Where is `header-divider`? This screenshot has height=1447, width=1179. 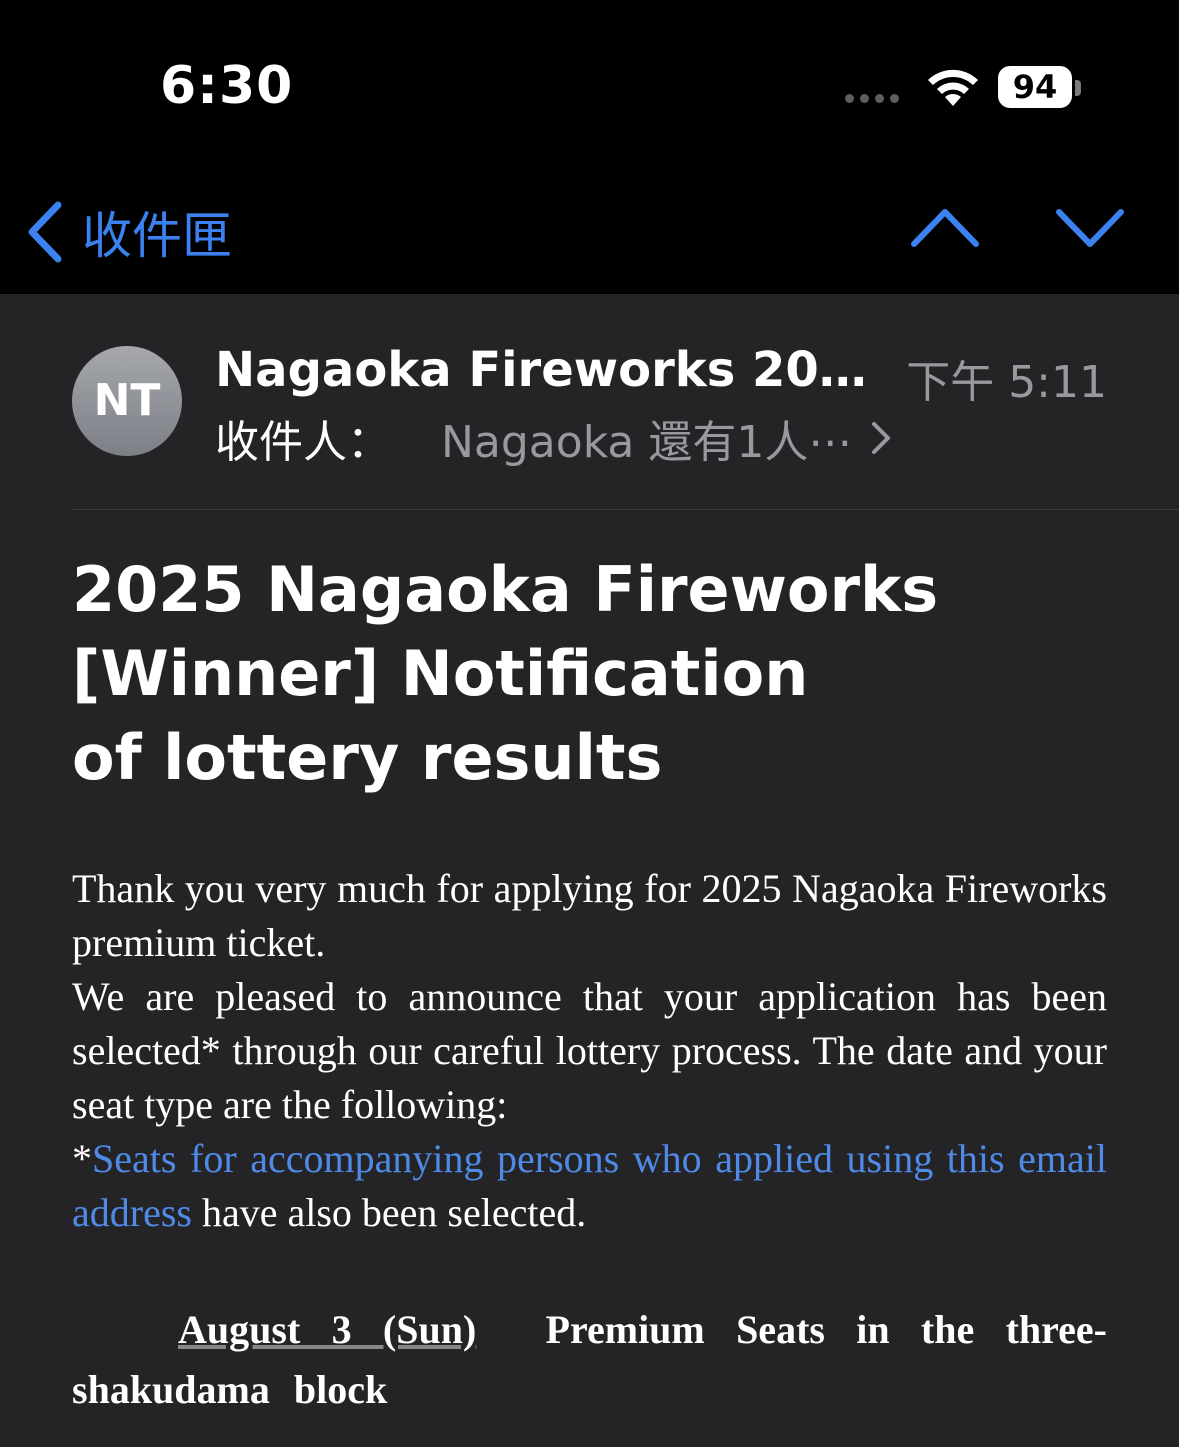
header-divider is located at coordinates (625, 509).